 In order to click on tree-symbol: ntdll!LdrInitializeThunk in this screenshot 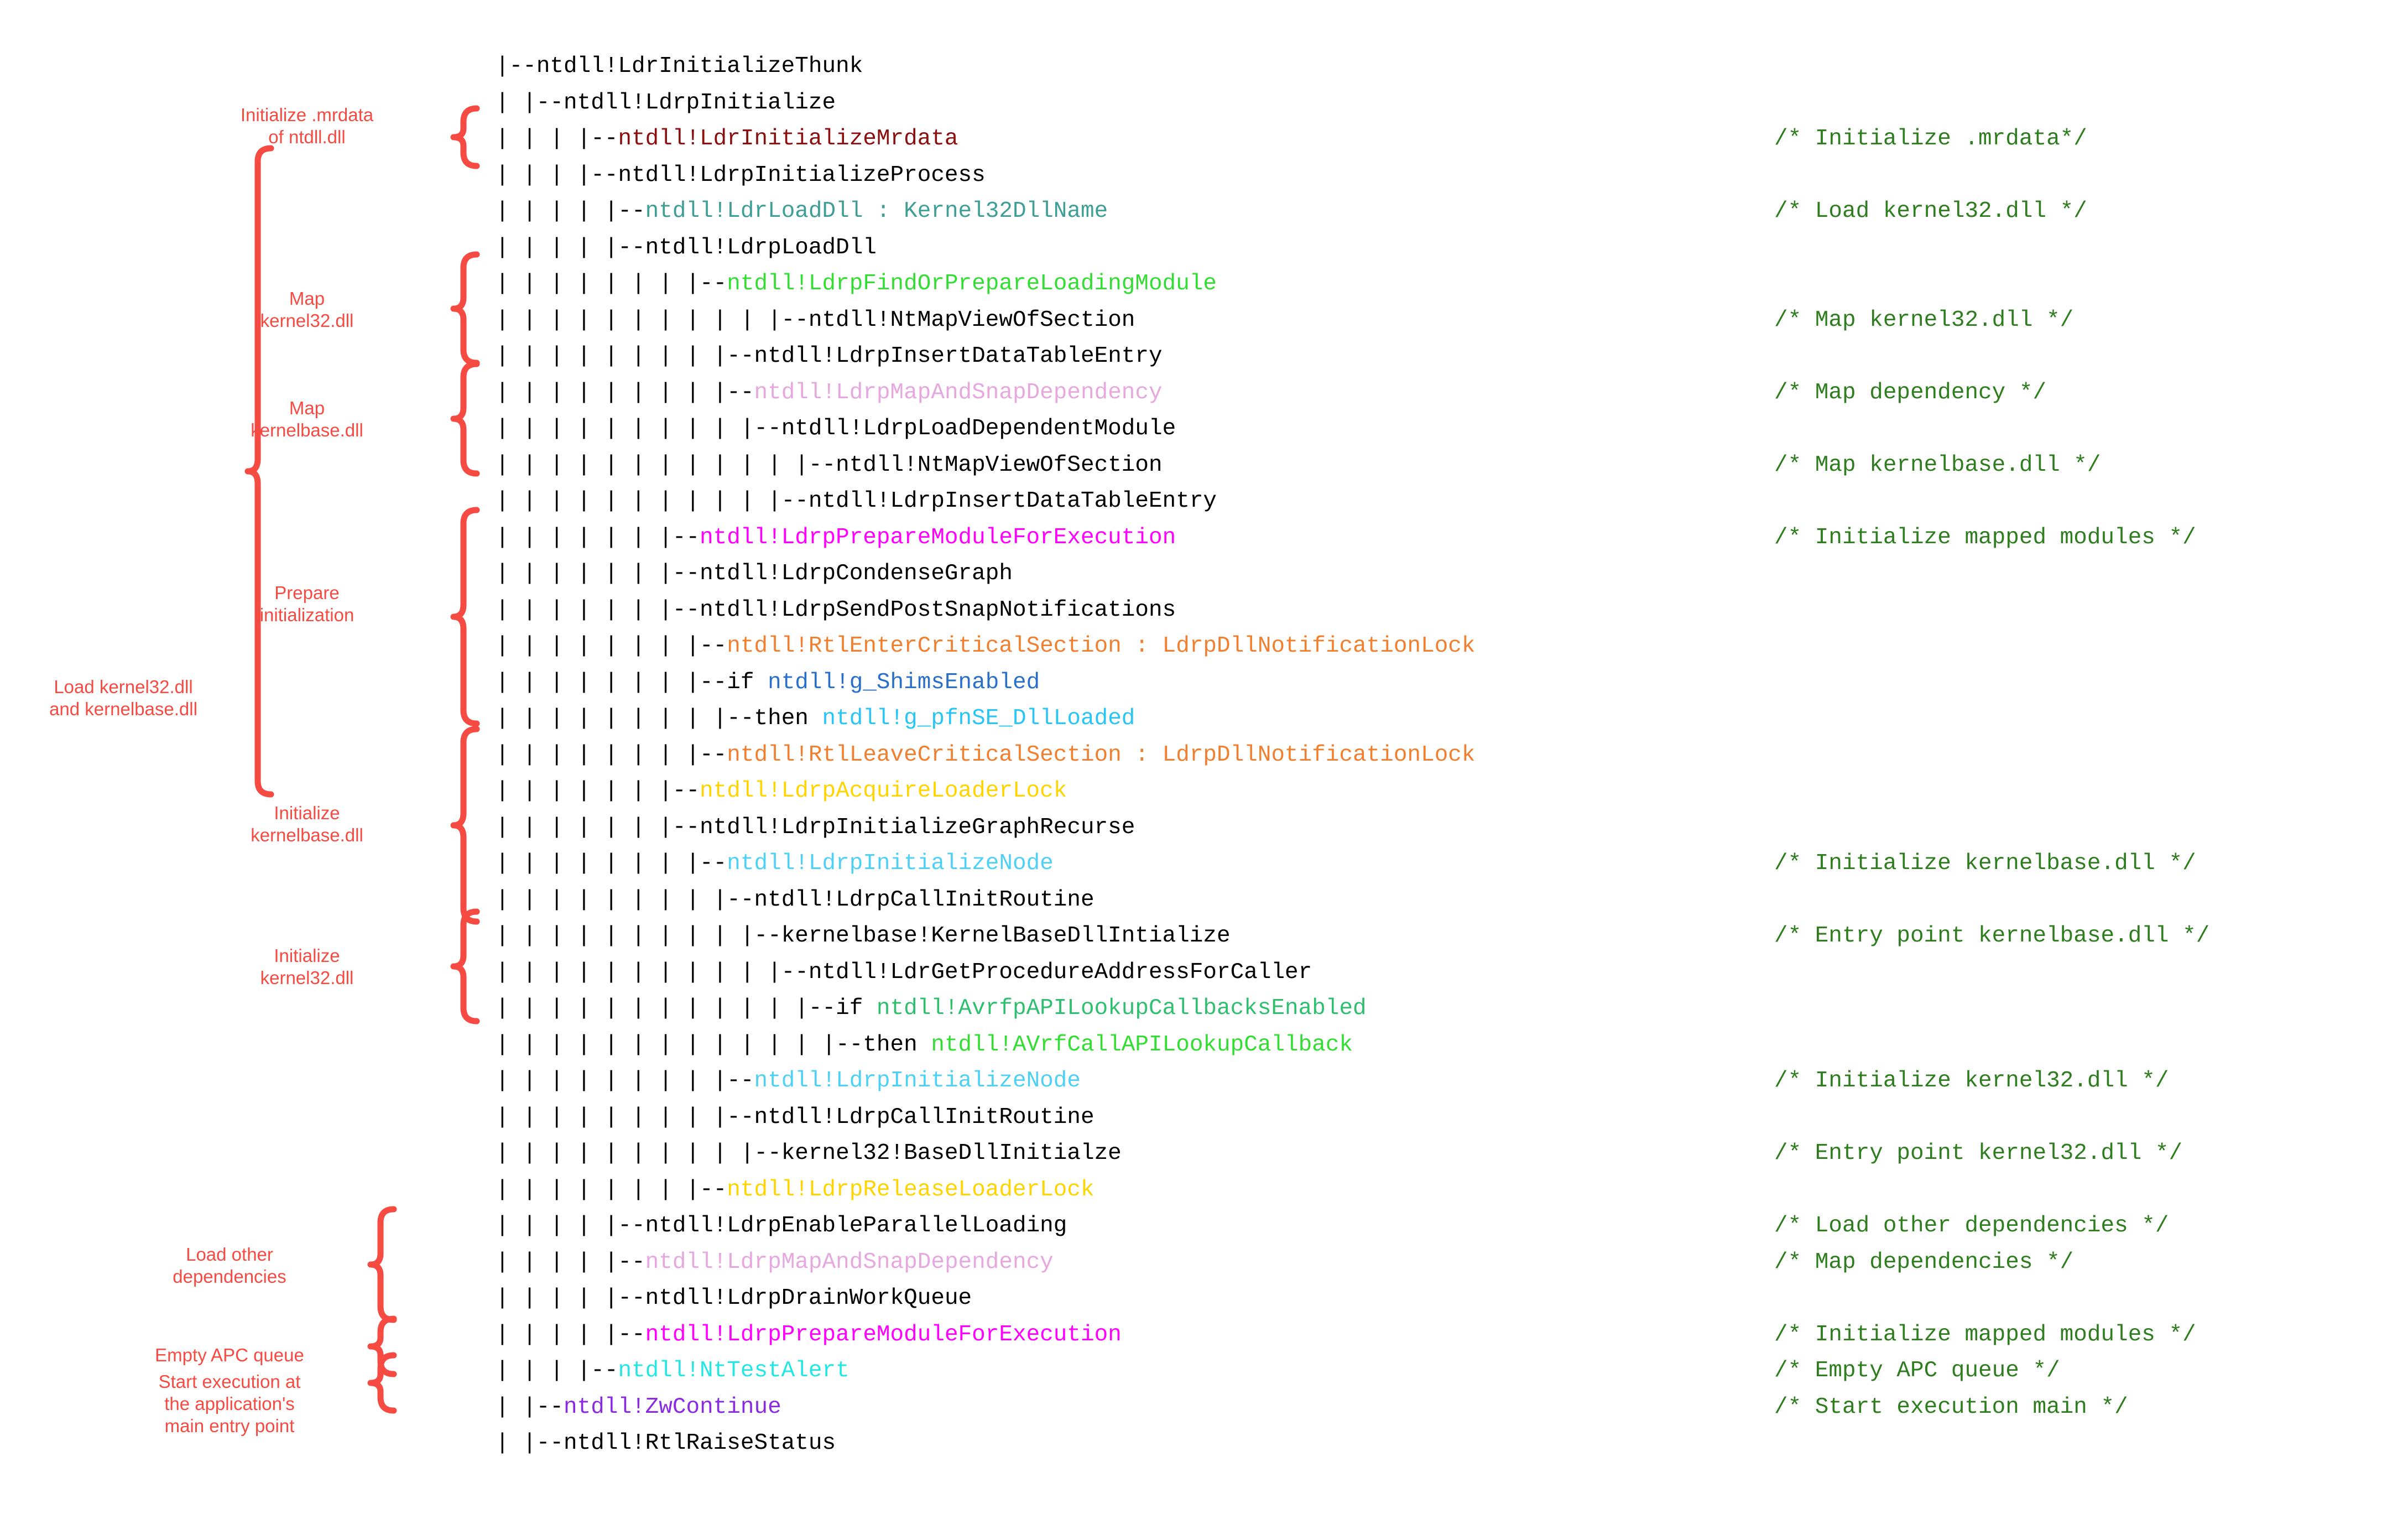, I will do `click(700, 66)`.